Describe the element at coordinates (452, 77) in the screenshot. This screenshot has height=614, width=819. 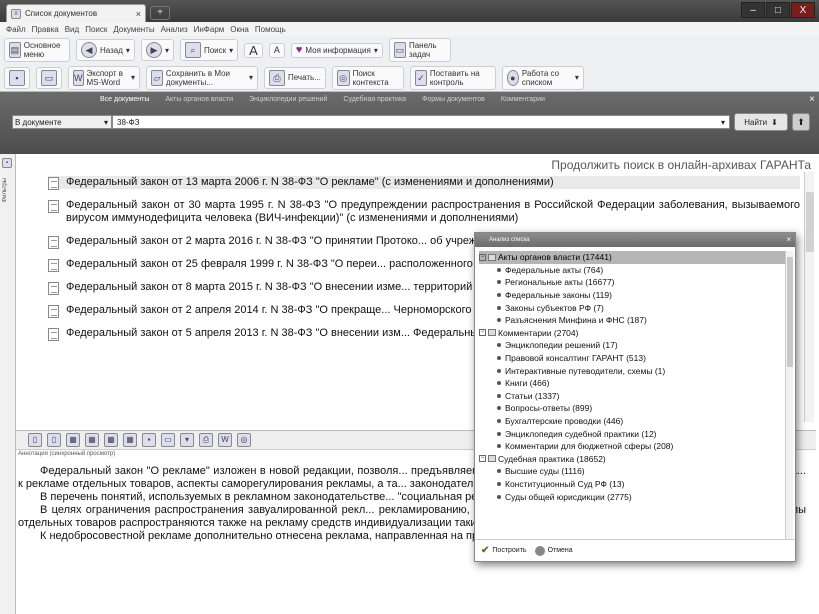
I see `put-on-control-button: ✓ Поставить на контроль` at that location.